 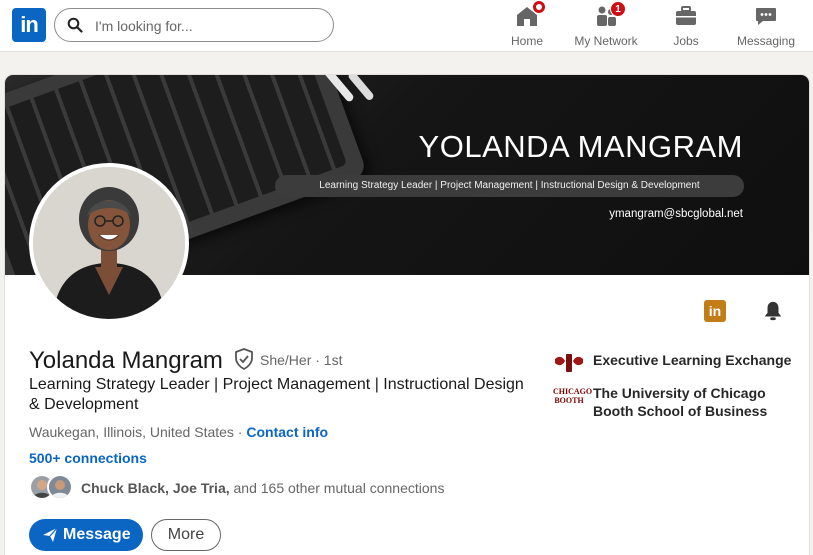 What do you see at coordinates (606, 24) in the screenshot?
I see `nav-my-network: 1 My Network` at bounding box center [606, 24].